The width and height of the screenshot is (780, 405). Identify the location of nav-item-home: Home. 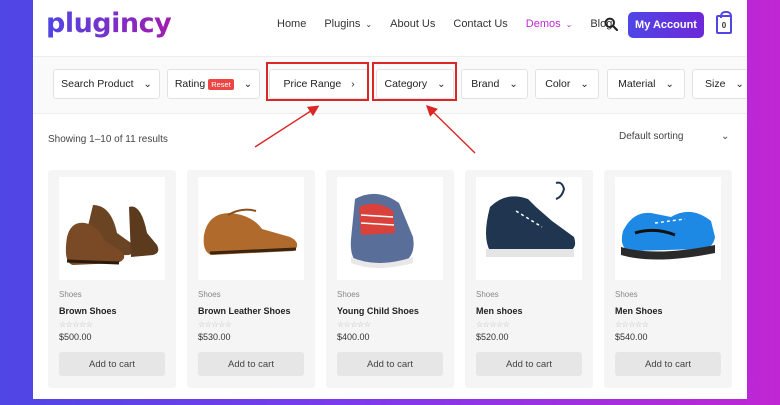
(291, 24).